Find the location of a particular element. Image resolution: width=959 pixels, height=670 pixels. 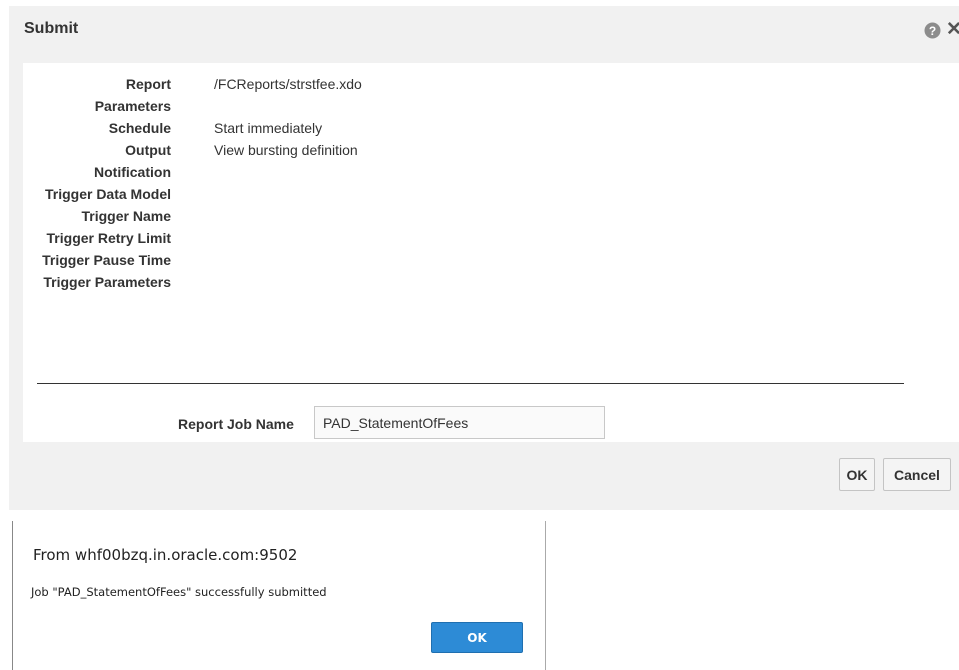

summary-label: Notification is located at coordinates (132, 172).